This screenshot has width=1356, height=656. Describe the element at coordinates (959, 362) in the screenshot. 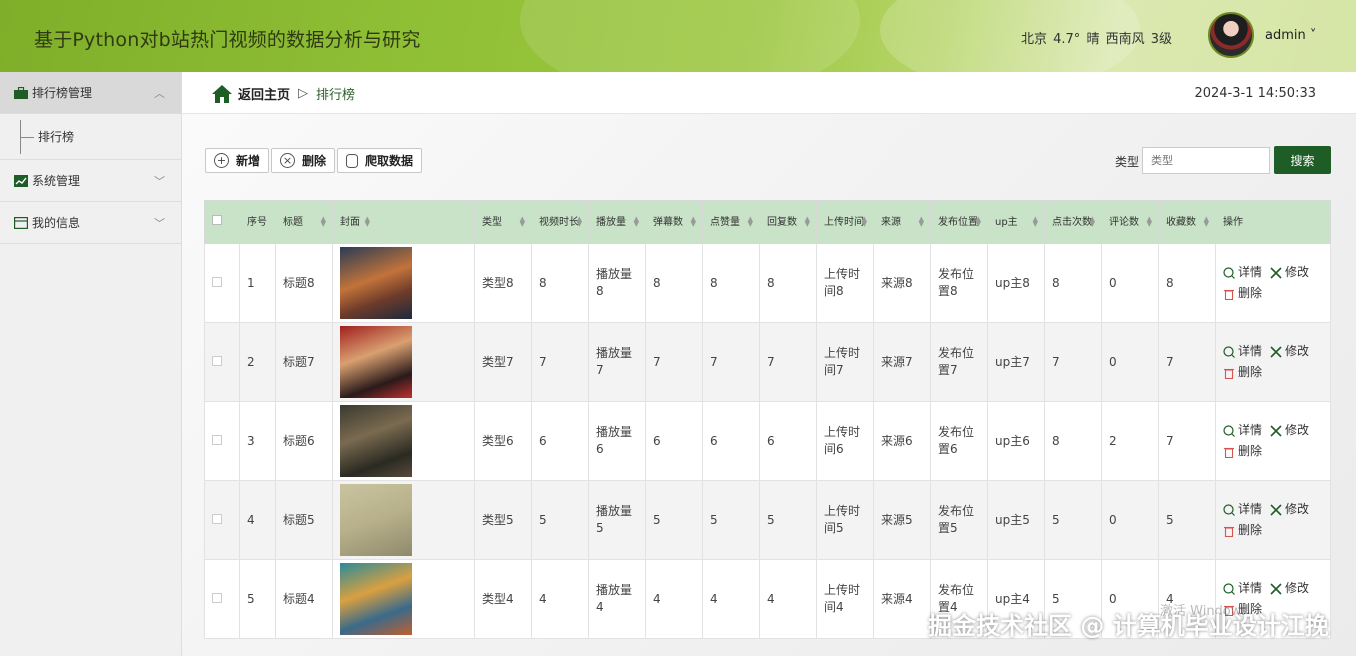

I see `cell-pos: 发布位置7` at that location.